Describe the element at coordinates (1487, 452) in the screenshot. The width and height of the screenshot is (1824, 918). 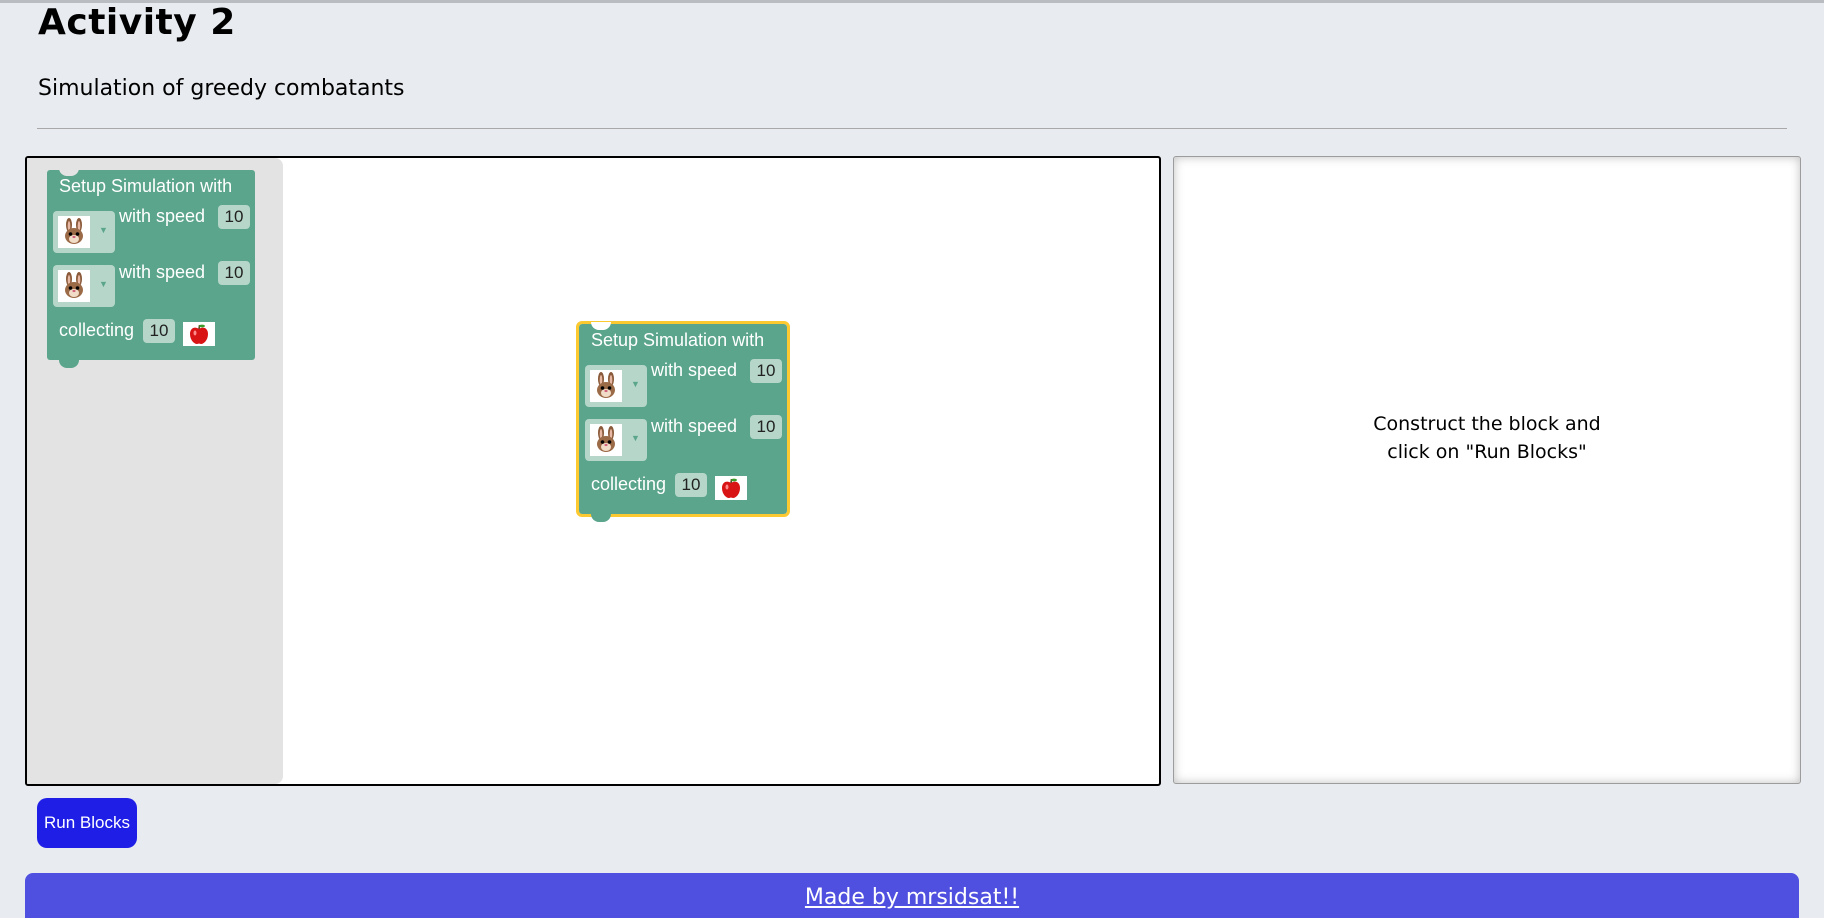
I see `output-message-line2: click on "Run Blocks"` at that location.